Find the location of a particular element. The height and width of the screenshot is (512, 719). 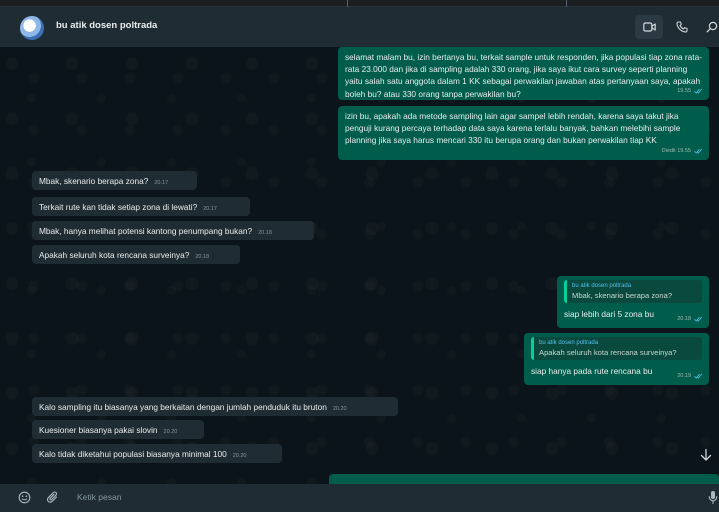

chat-header: bu atik dosen poltrada is located at coordinates (359, 27).